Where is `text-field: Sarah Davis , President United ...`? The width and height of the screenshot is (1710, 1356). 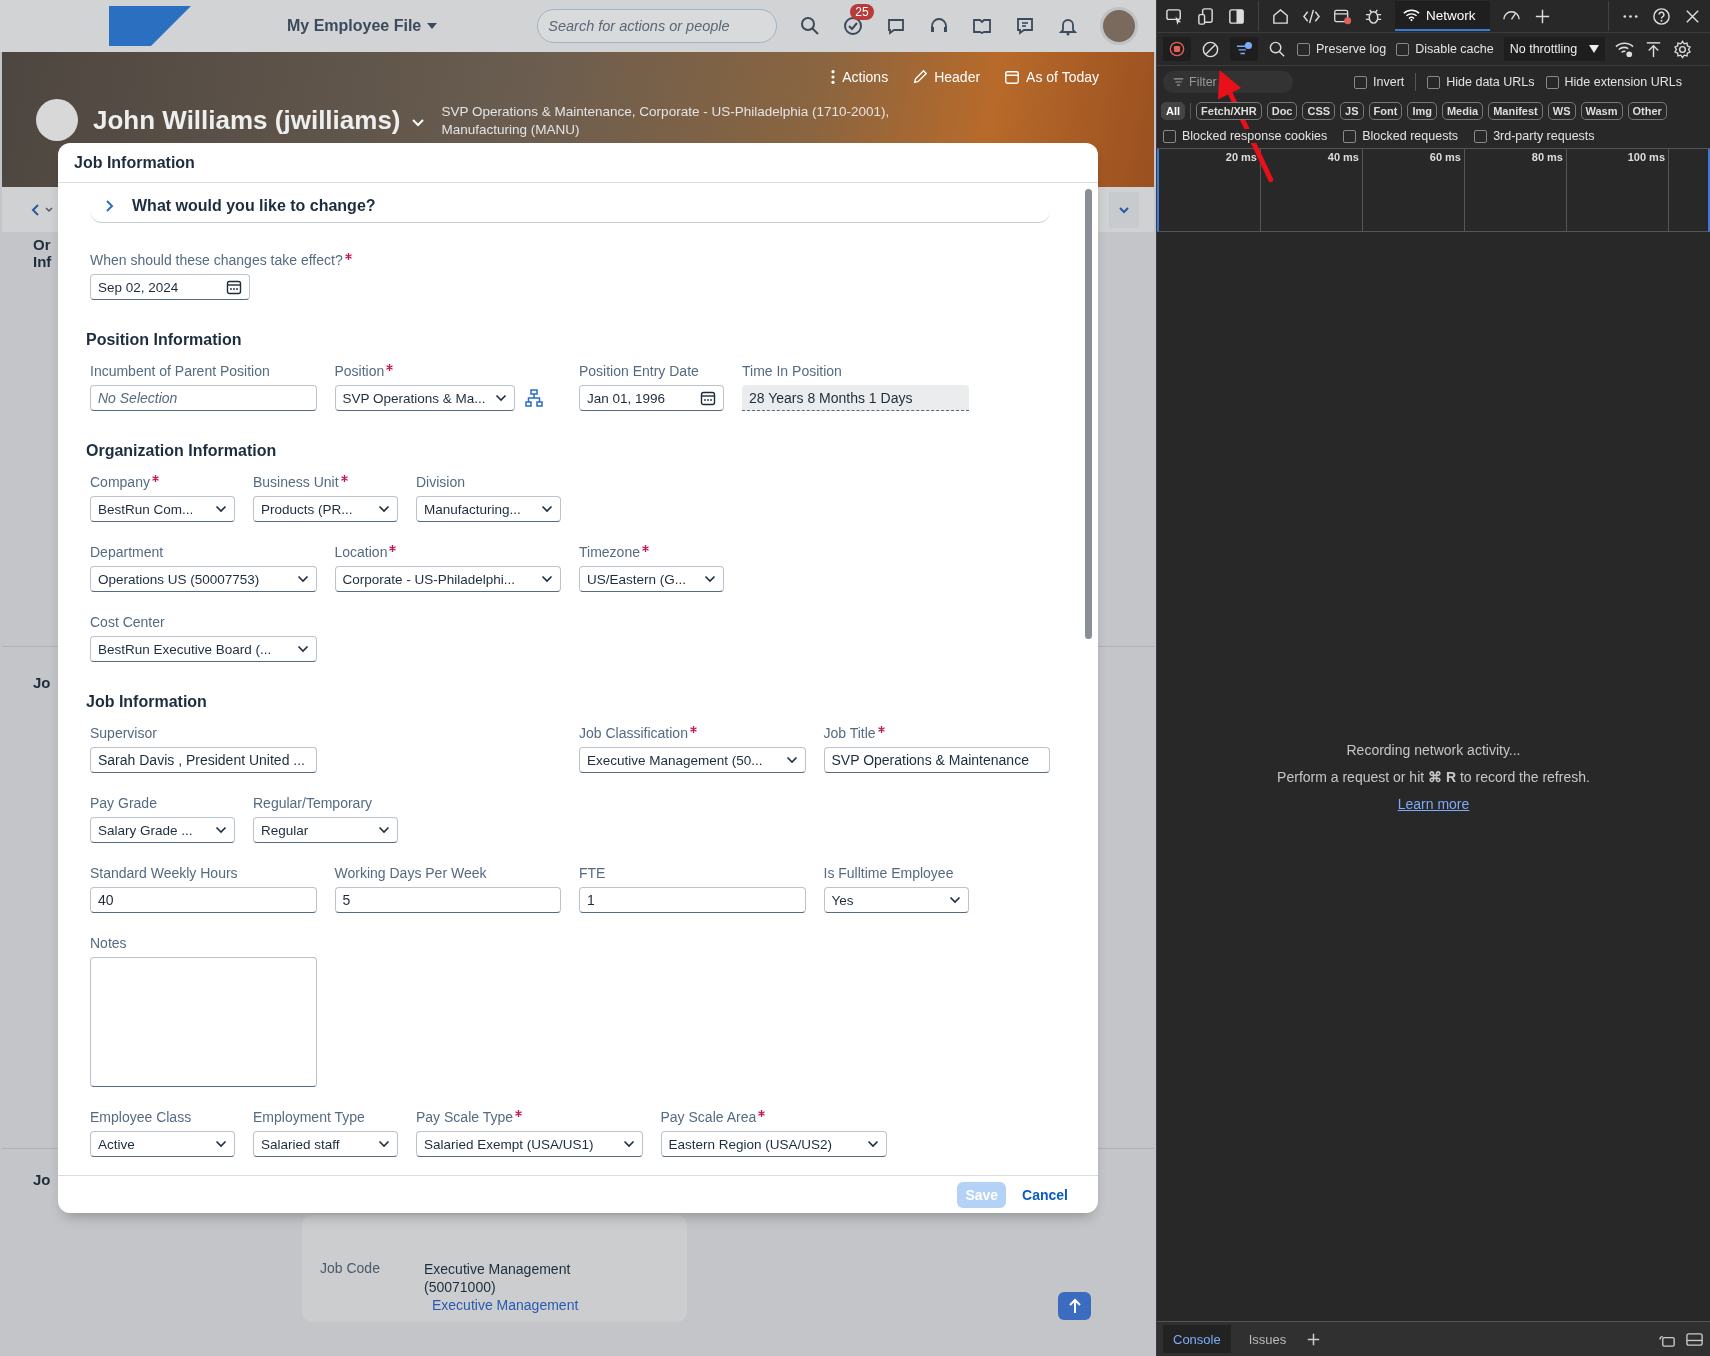
text-field: Sarah Davis , President United ... is located at coordinates (203, 760).